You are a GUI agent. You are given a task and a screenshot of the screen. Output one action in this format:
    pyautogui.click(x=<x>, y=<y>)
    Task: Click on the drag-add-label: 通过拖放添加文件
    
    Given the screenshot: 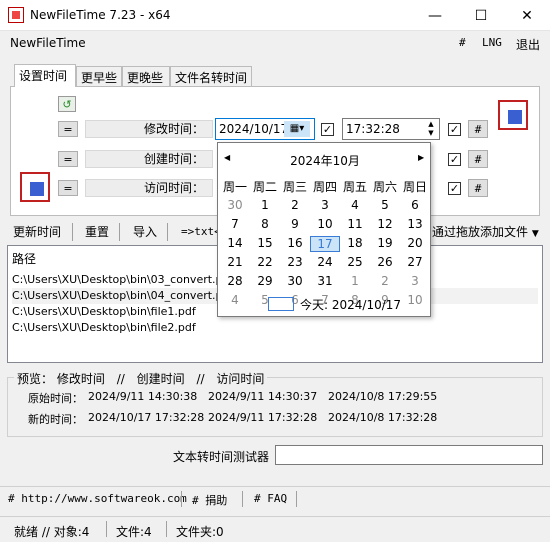 What is the action you would take?
    pyautogui.click(x=480, y=232)
    